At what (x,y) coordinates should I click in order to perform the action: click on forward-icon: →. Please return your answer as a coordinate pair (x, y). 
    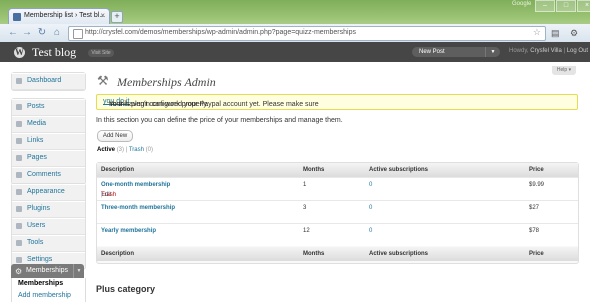
    Looking at the image, I should click on (27, 33).